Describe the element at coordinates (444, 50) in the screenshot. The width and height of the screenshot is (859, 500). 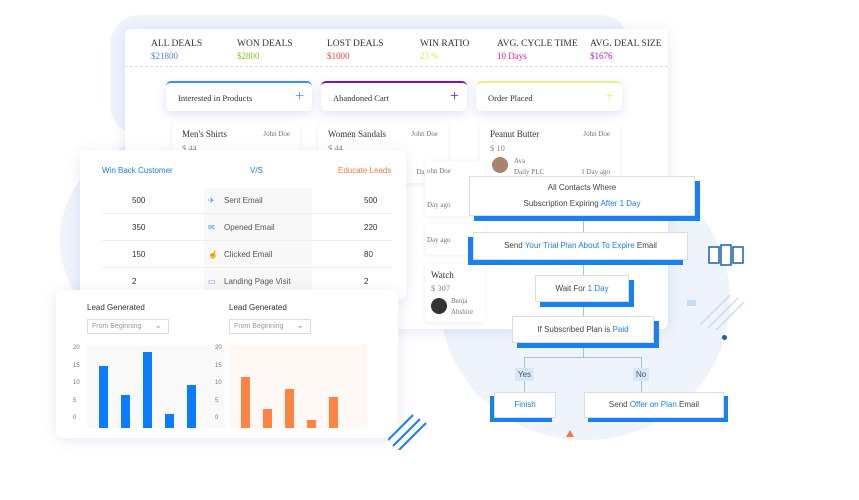
I see `stat-3: WIN RATIO 23 %` at that location.